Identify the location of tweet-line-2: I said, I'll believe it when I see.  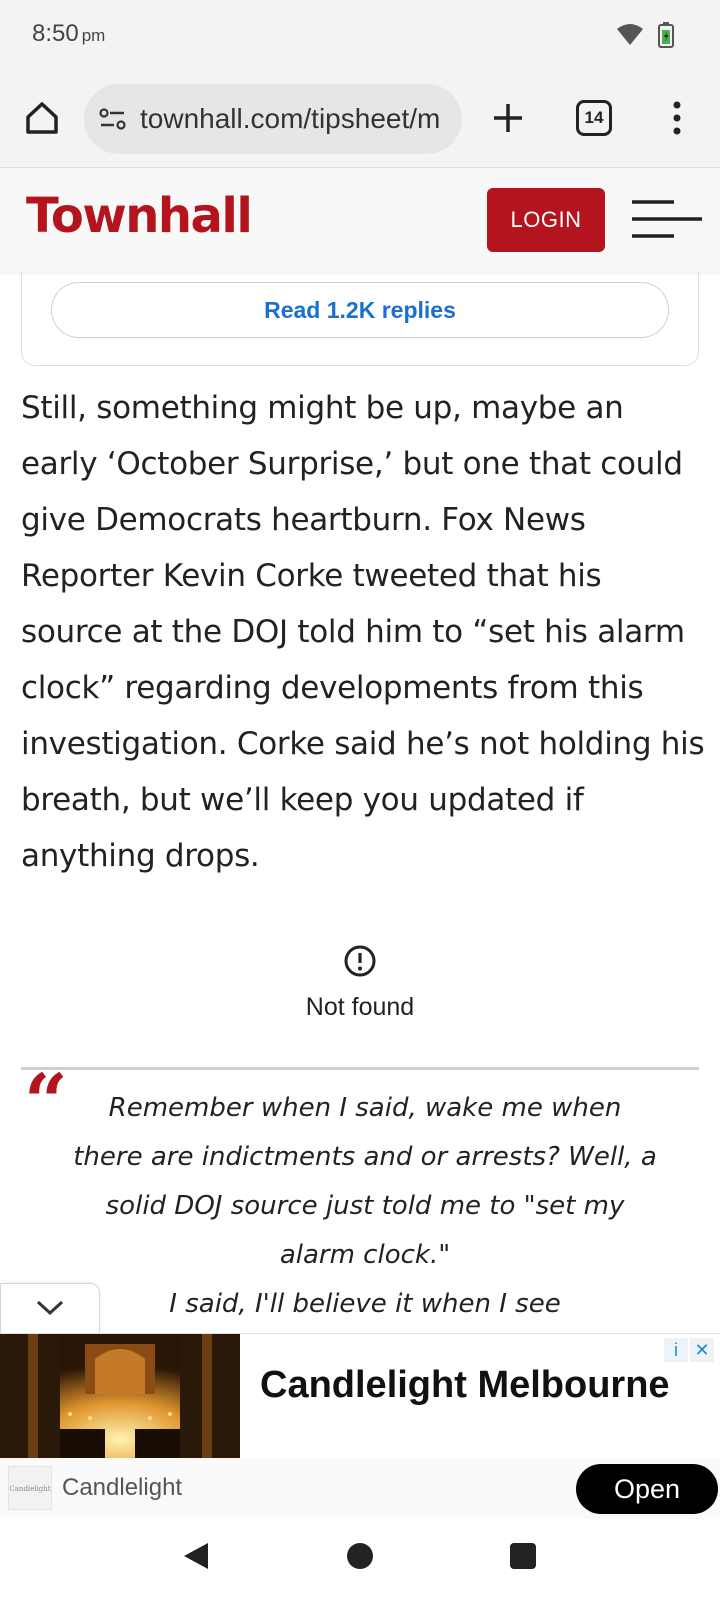
(365, 1304).